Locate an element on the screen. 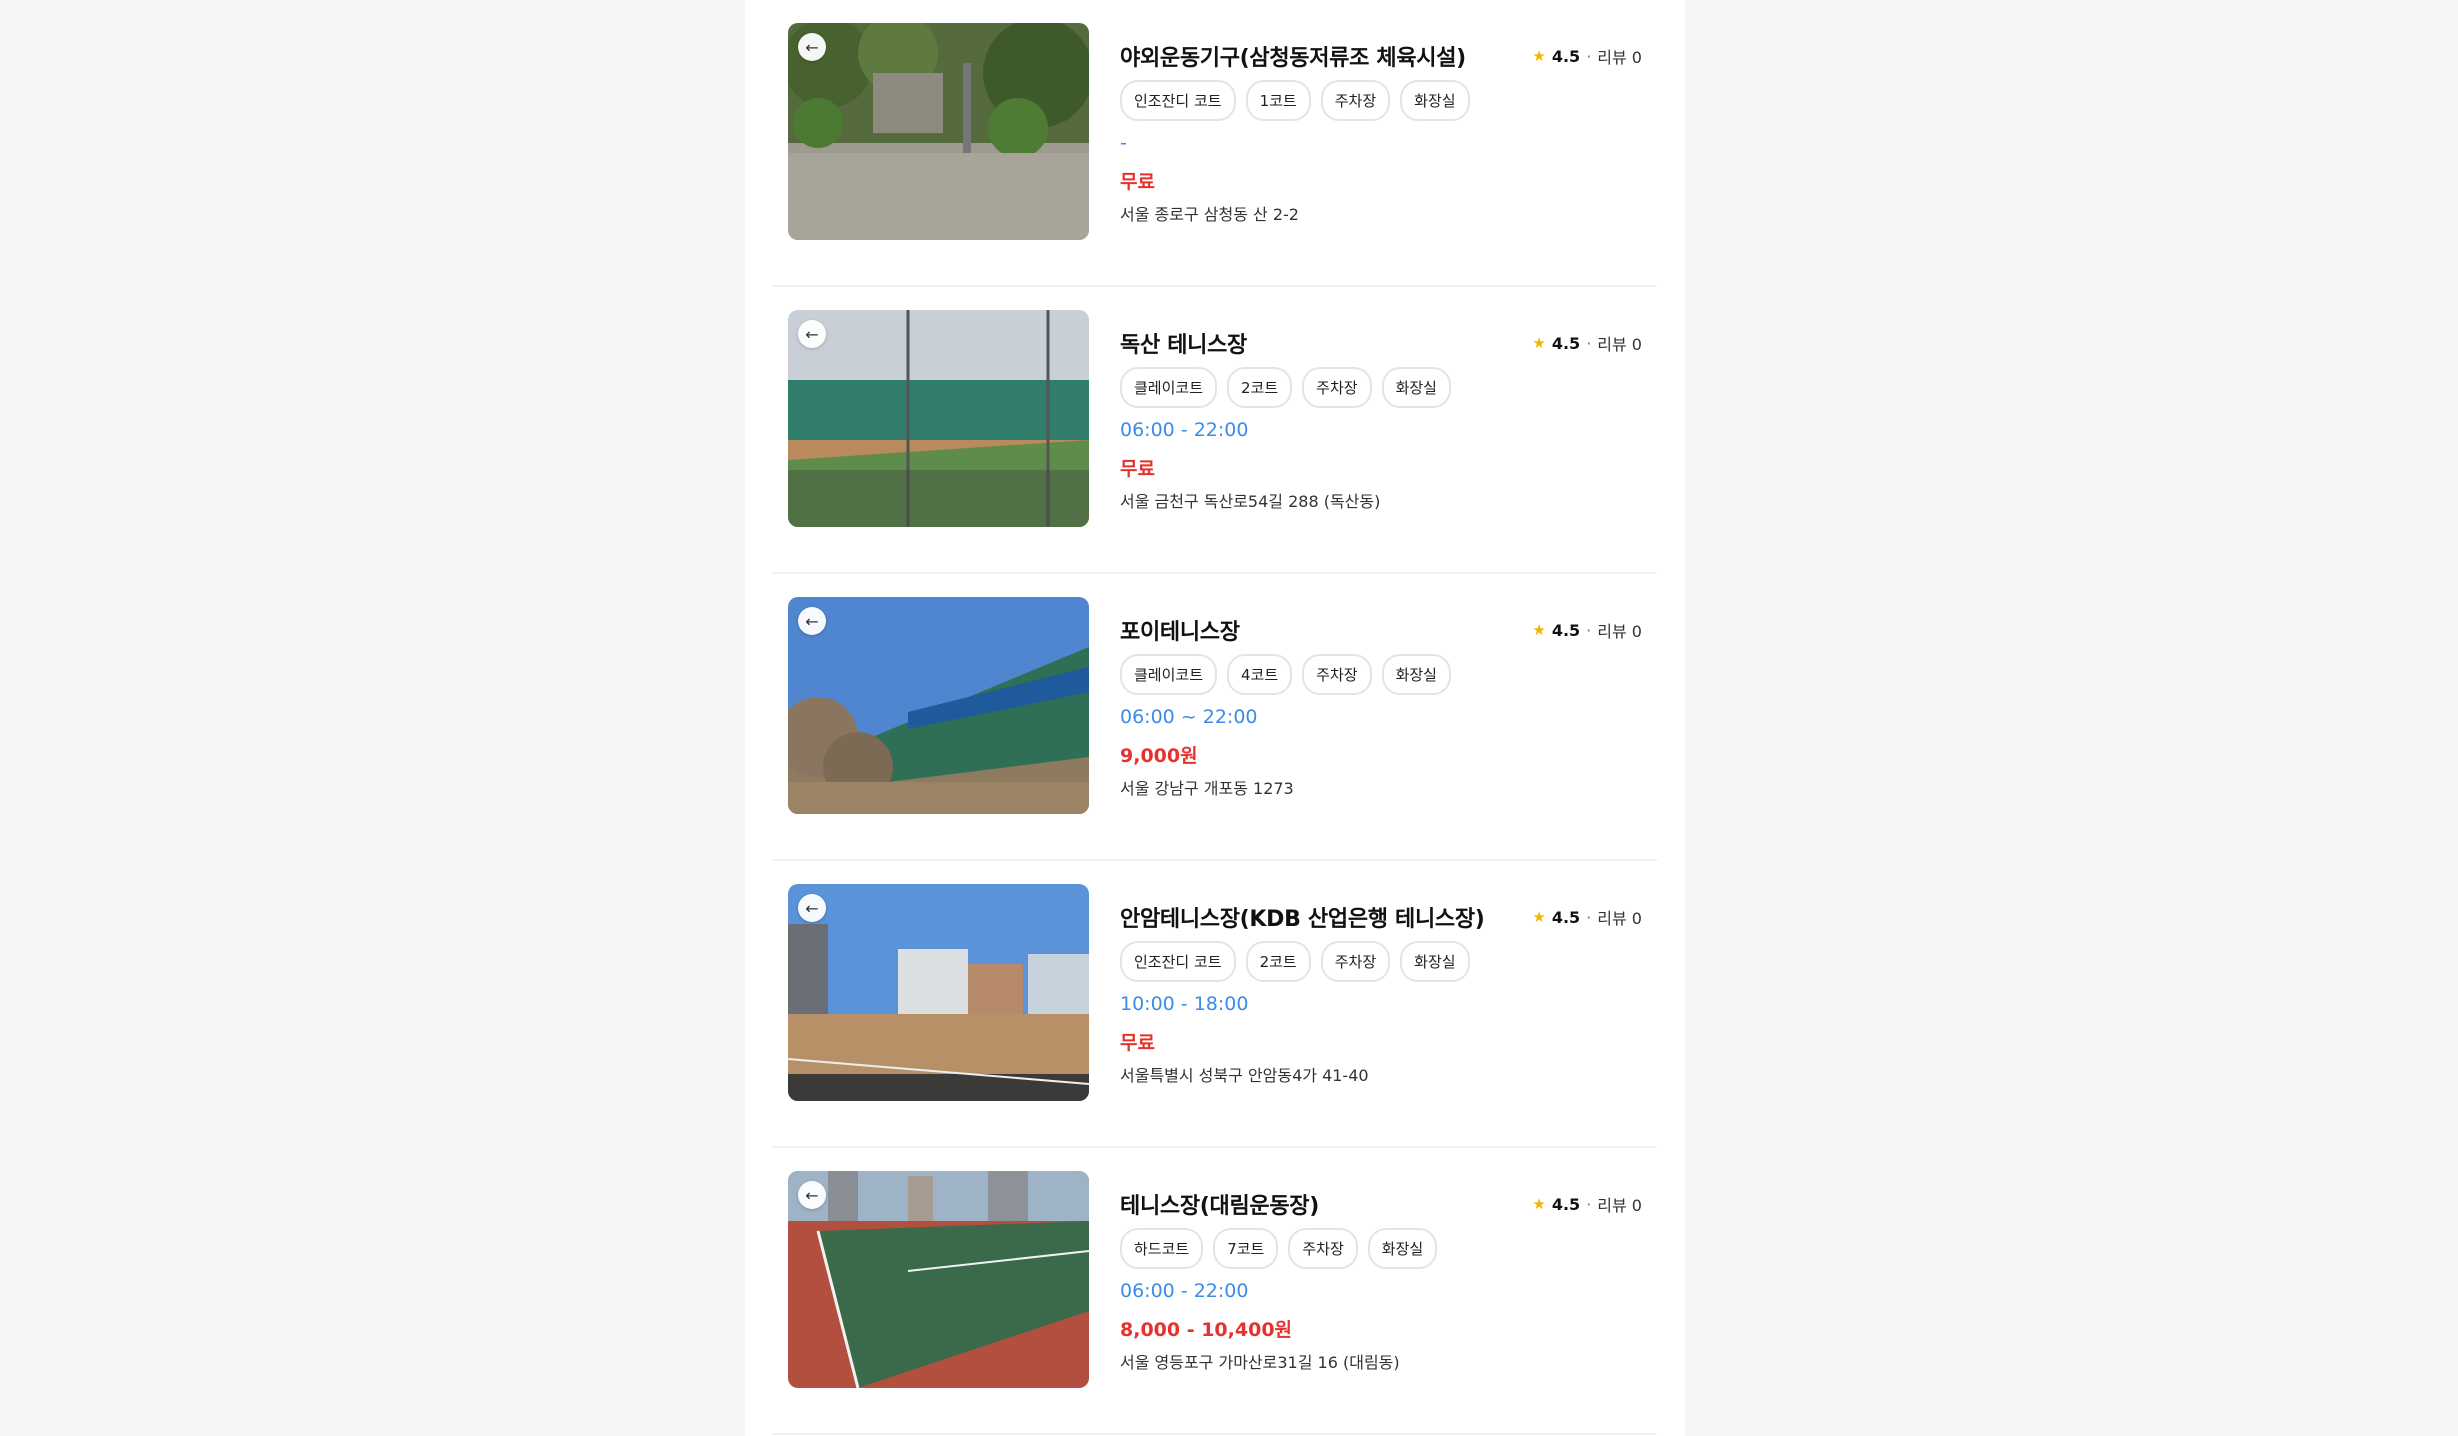  tag-list: 인조잔디 코트 2코트 주차장 화장실 is located at coordinates (1295, 961).